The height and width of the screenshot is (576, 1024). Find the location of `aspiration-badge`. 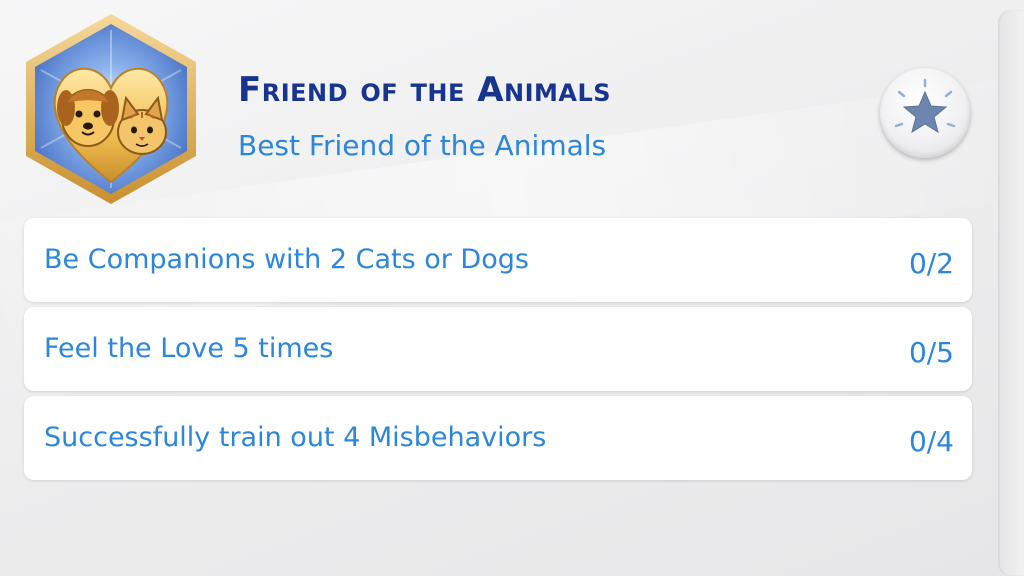

aspiration-badge is located at coordinates (111, 108).